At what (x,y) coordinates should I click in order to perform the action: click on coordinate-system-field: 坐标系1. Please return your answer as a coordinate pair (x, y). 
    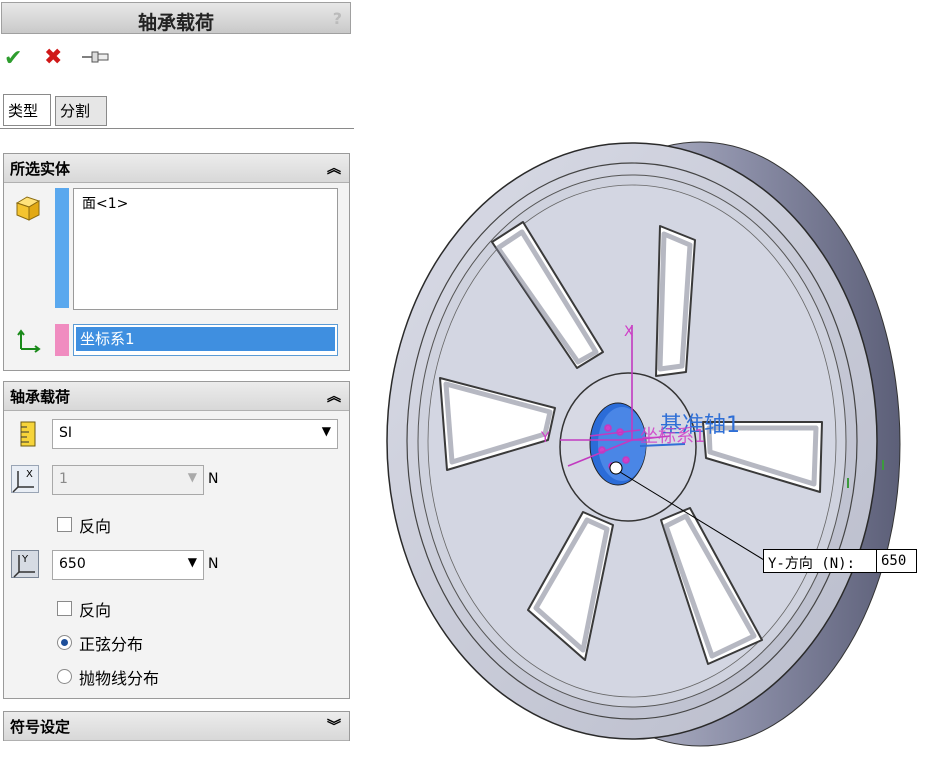
    Looking at the image, I should click on (205, 340).